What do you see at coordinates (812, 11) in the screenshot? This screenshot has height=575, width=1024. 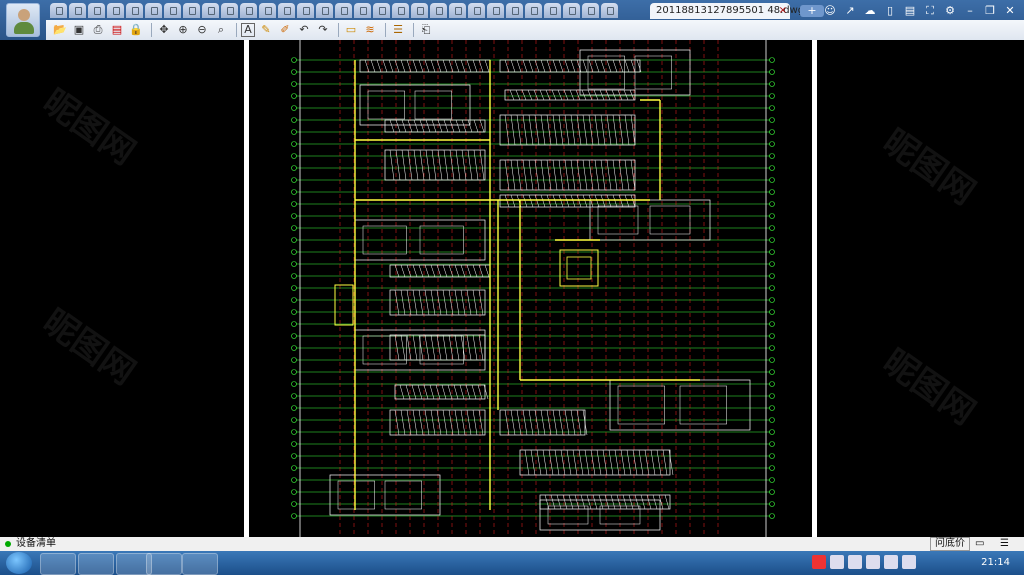 I see `new-tab-button: +` at bounding box center [812, 11].